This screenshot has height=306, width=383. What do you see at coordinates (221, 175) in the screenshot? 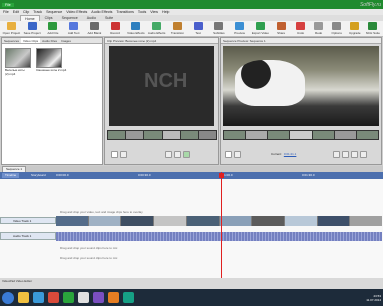
I see `playhead-marker` at bounding box center [221, 175].